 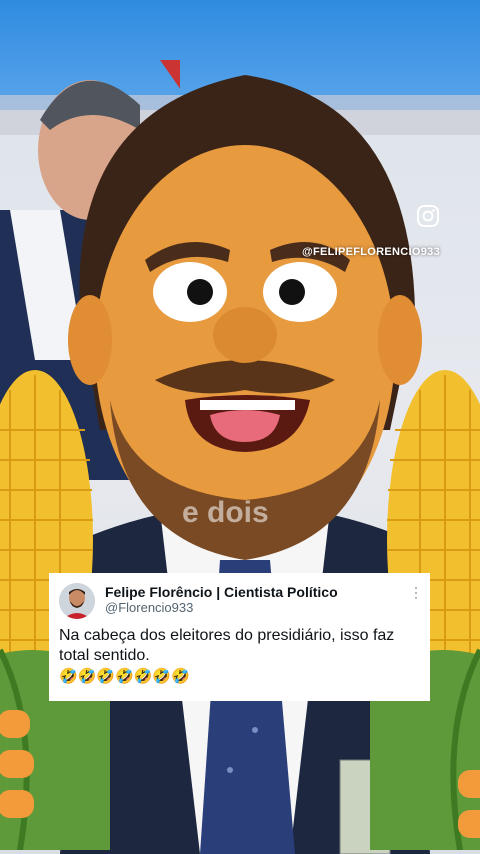 I want to click on avatar, so click(x=77, y=601).